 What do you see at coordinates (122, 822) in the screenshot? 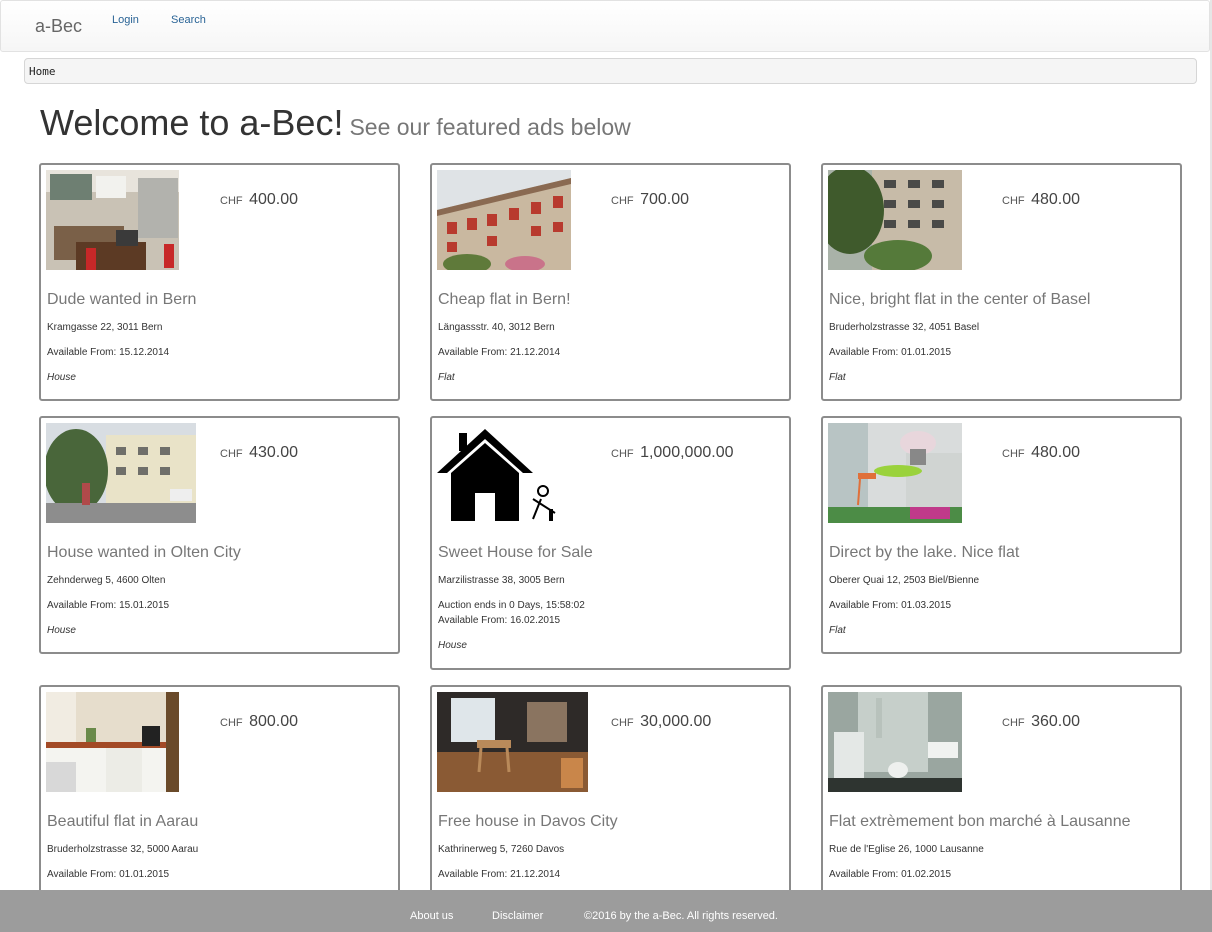
I see `ad-title: Beautiful flat in Aarau` at bounding box center [122, 822].